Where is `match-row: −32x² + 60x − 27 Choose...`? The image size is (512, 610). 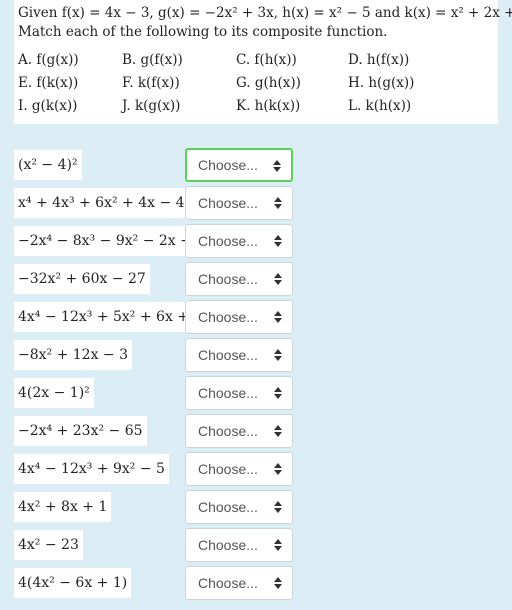 match-row: −32x² + 60x − 27 Choose... is located at coordinates (256, 279).